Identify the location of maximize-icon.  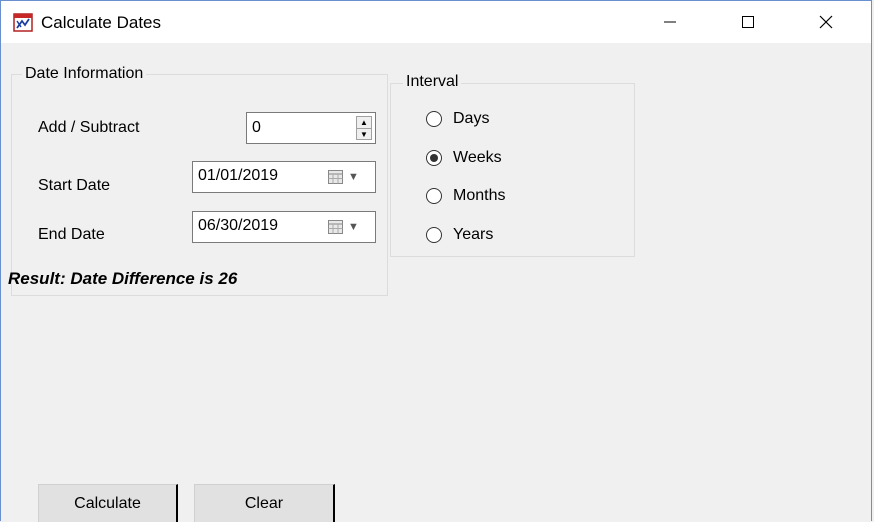
(748, 22).